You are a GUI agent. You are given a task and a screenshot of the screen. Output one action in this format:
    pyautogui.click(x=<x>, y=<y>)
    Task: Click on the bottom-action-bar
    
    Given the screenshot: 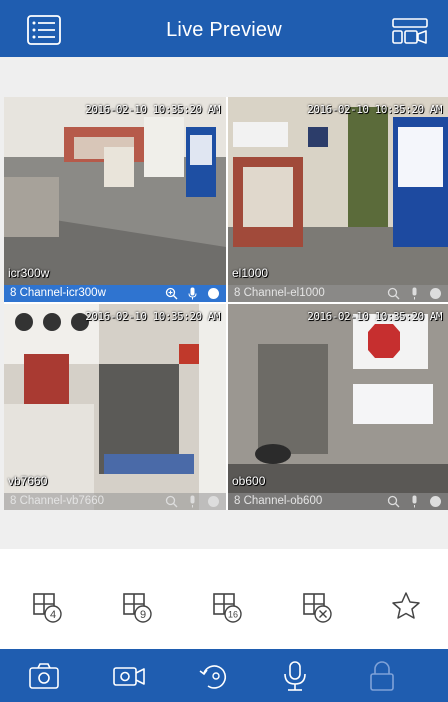 What is the action you would take?
    pyautogui.click(x=224, y=675)
    